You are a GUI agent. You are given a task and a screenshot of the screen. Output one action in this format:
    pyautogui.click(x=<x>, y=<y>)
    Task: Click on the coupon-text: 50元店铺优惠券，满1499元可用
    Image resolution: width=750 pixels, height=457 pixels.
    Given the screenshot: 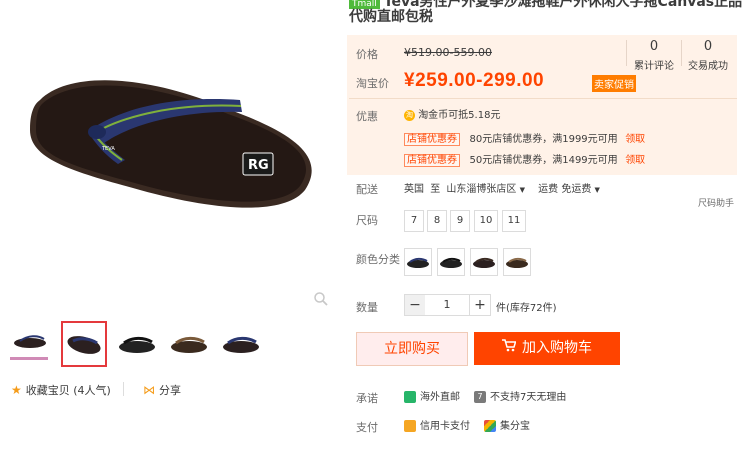 What is the action you would take?
    pyautogui.click(x=543, y=160)
    